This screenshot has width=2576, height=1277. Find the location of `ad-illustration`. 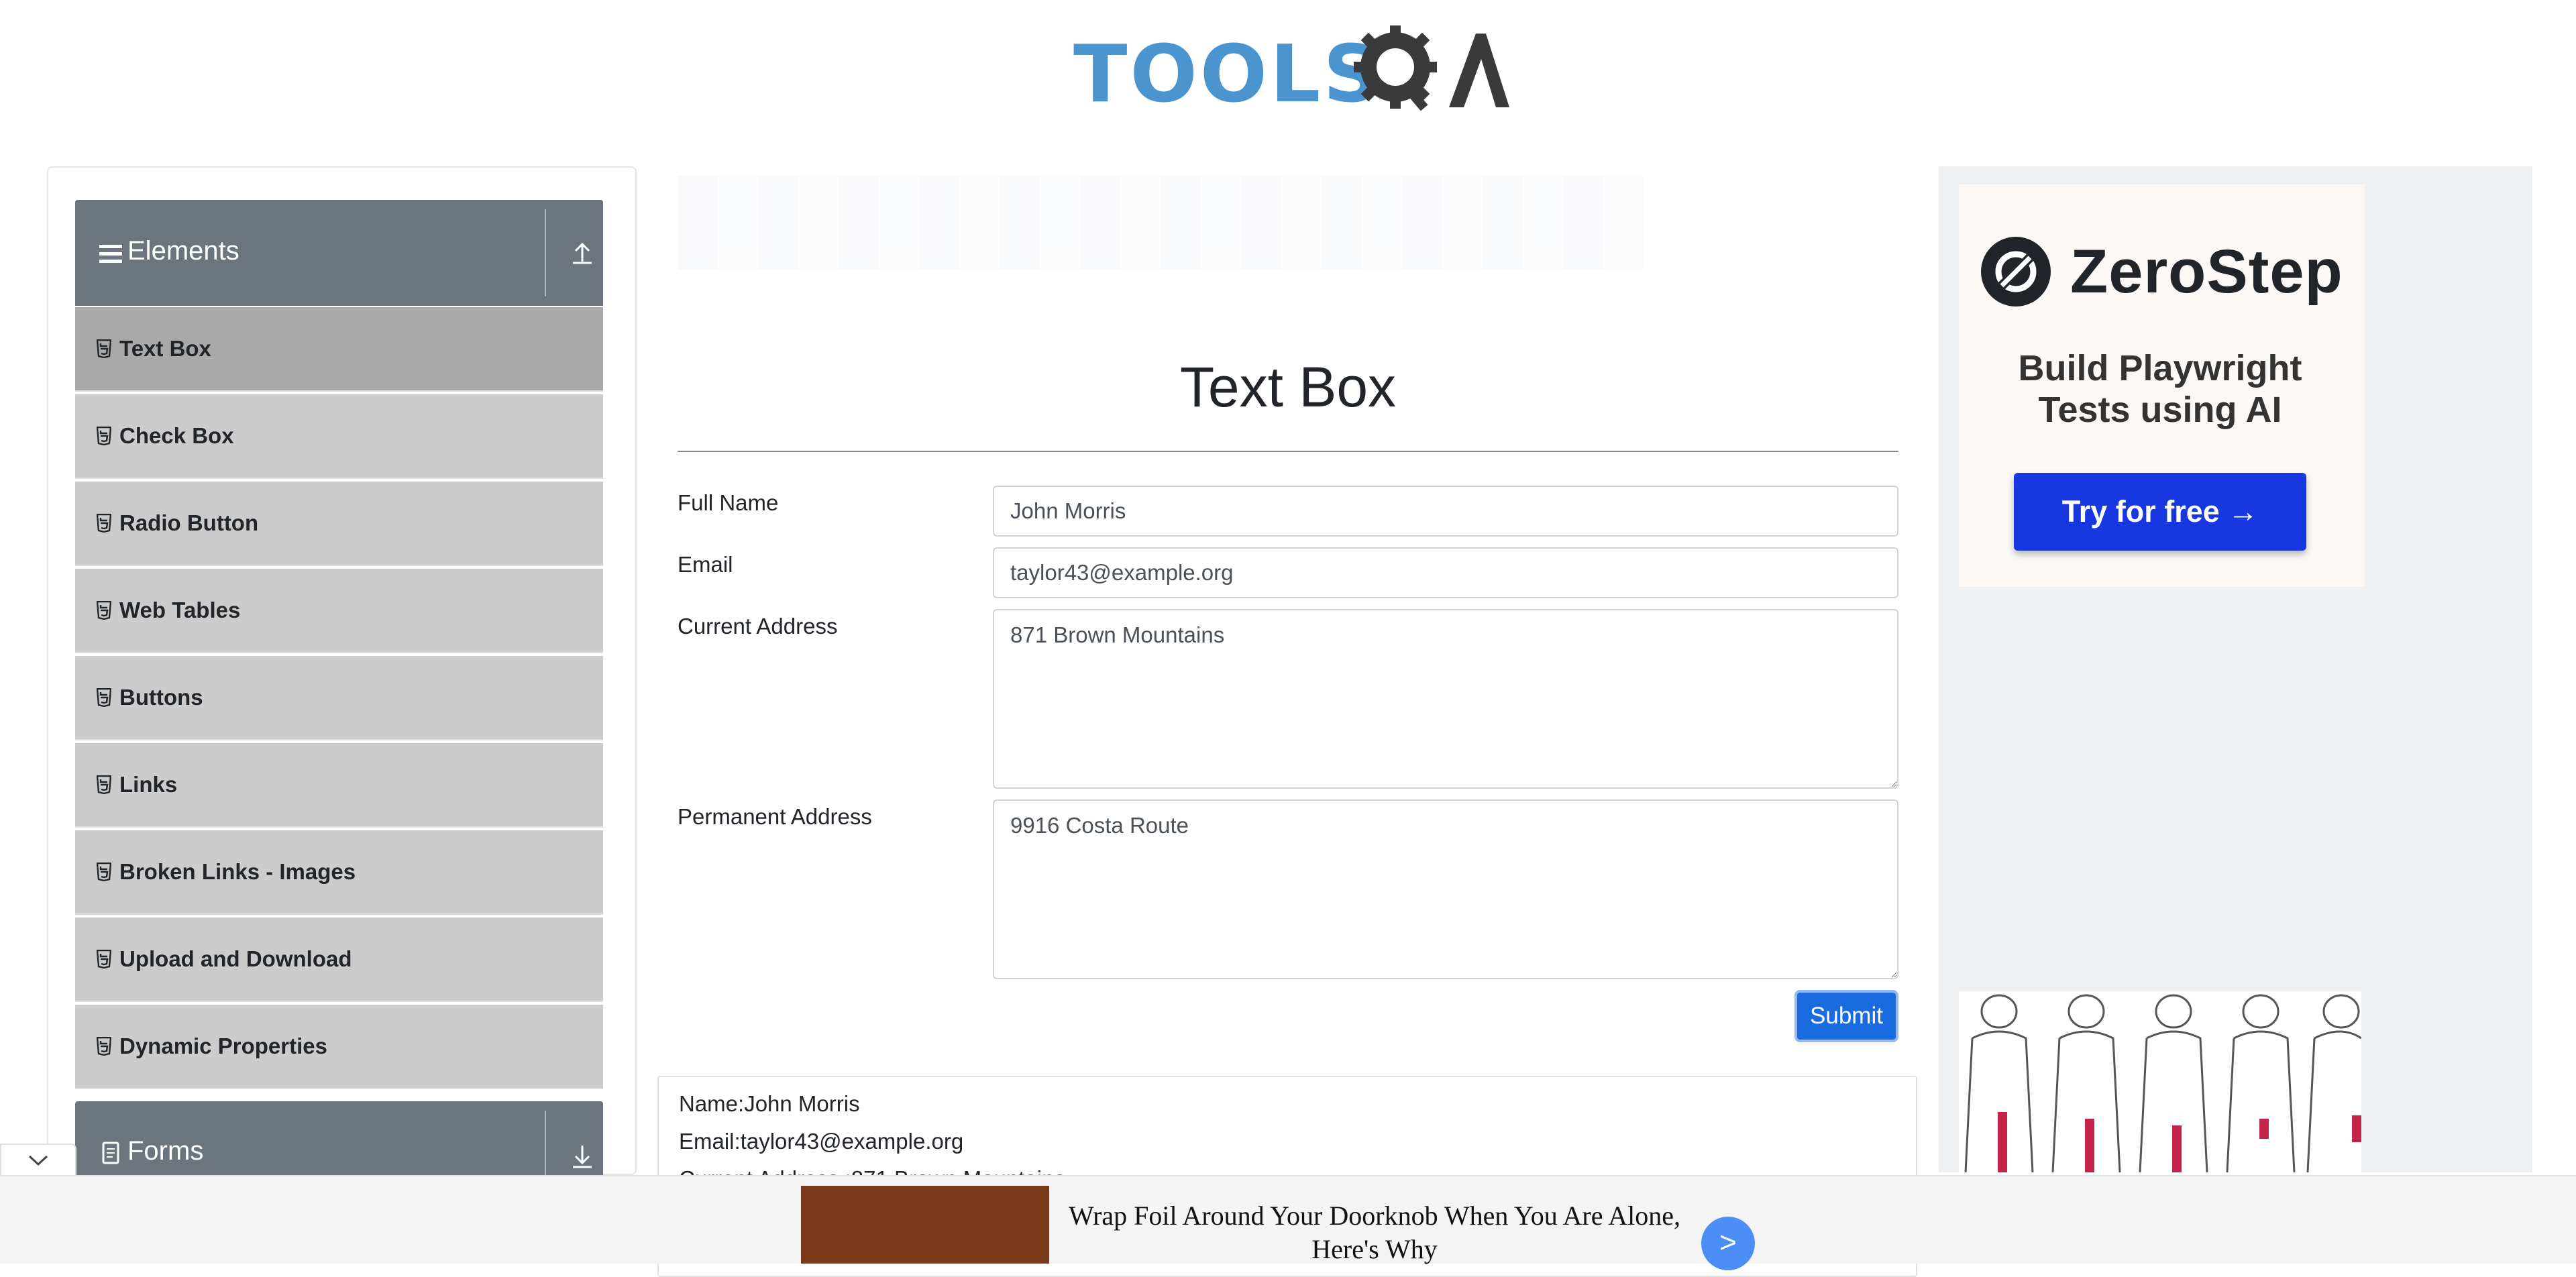

ad-illustration is located at coordinates (2160, 1081).